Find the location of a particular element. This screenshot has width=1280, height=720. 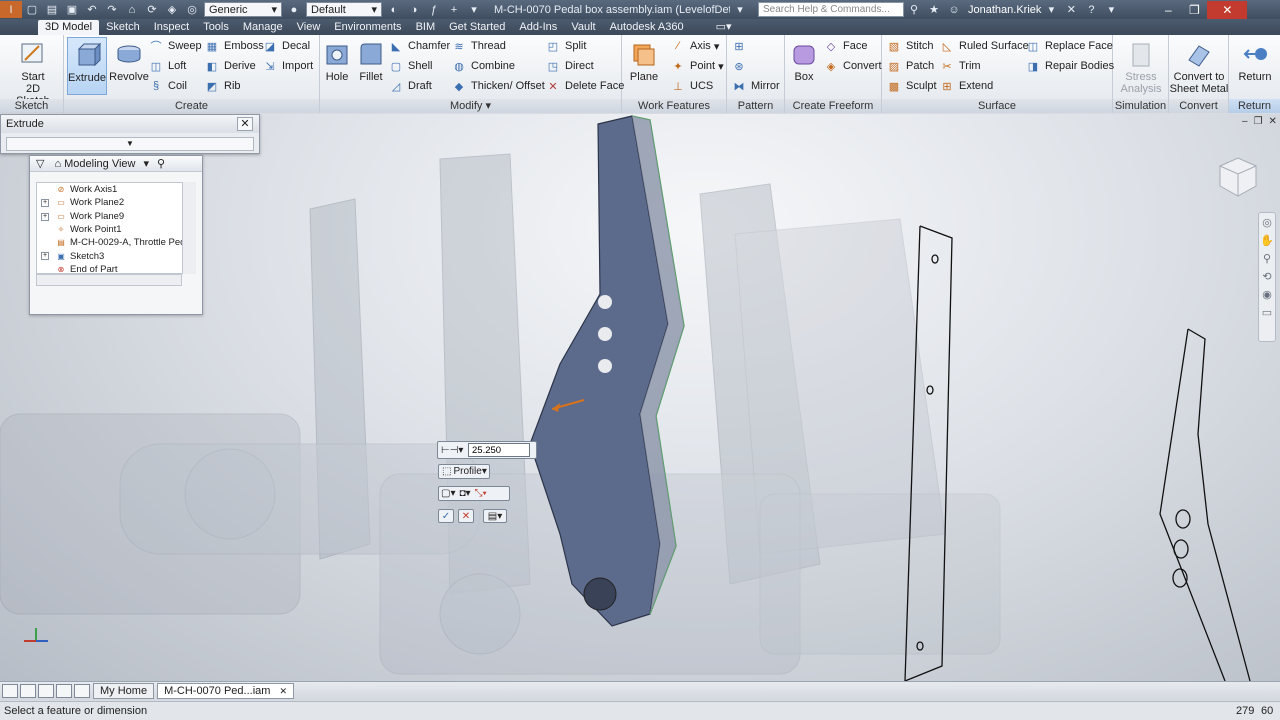

freeform-convert-button: ◈ Convert is located at coordinates (852, 66).